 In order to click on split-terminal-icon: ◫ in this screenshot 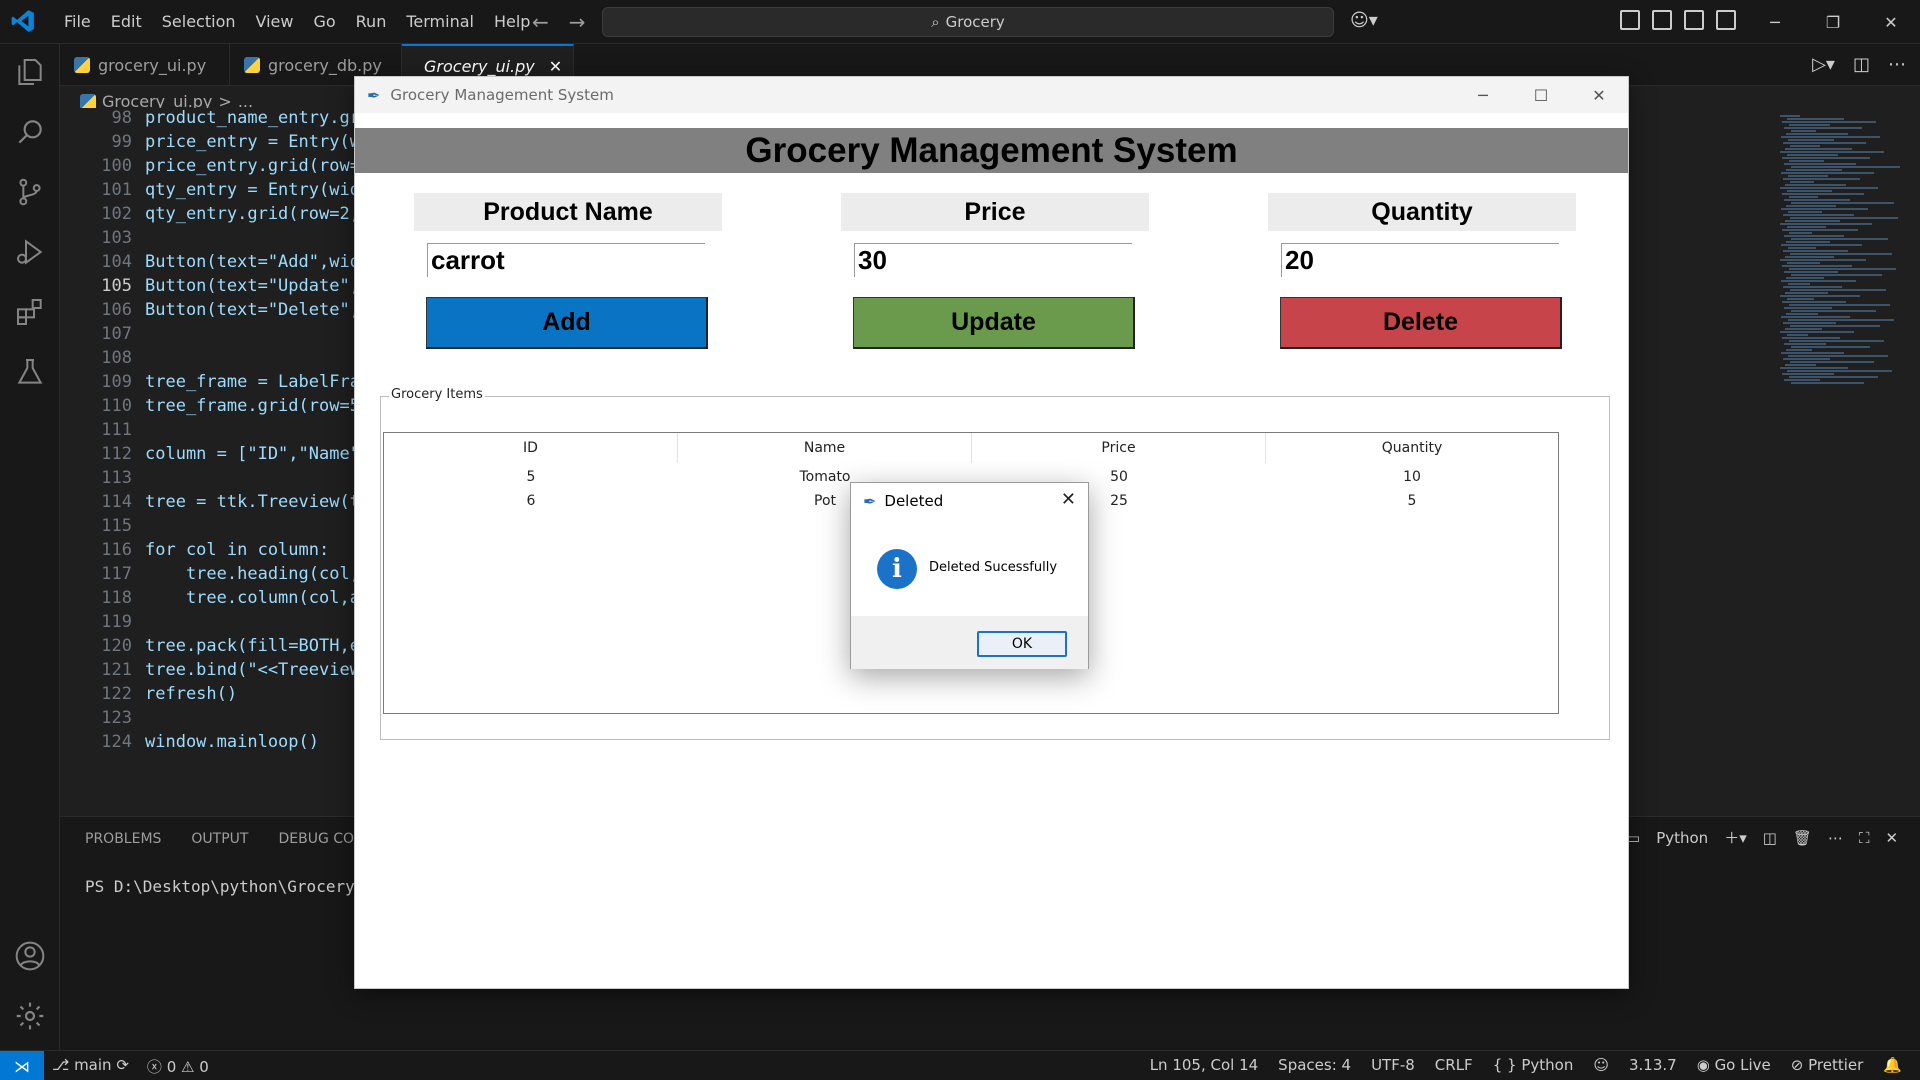, I will do `click(1770, 838)`.